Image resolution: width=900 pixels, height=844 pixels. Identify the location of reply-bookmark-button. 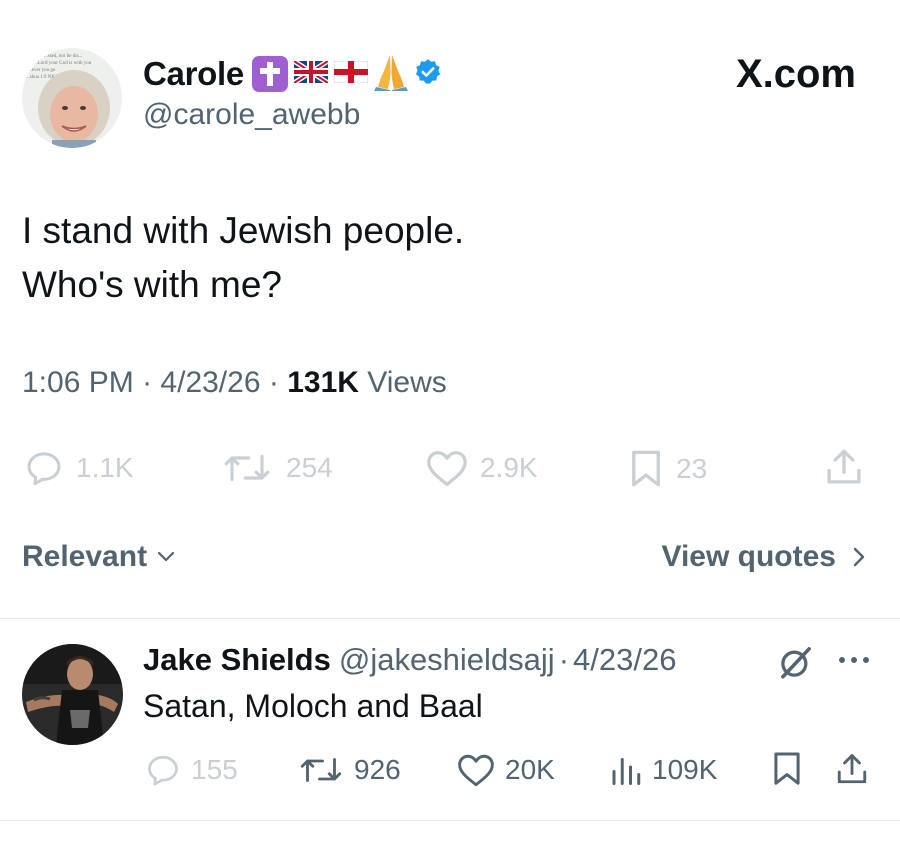
(787, 769).